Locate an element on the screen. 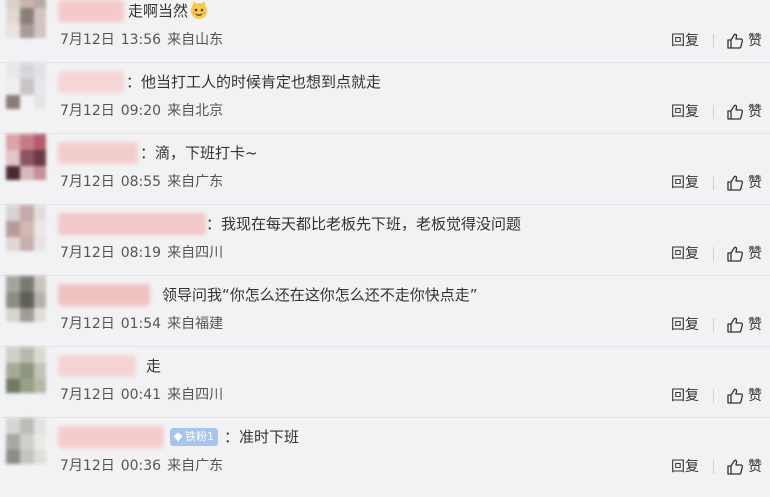 This screenshot has height=497, width=770. comment-time: 08:55 is located at coordinates (141, 182).